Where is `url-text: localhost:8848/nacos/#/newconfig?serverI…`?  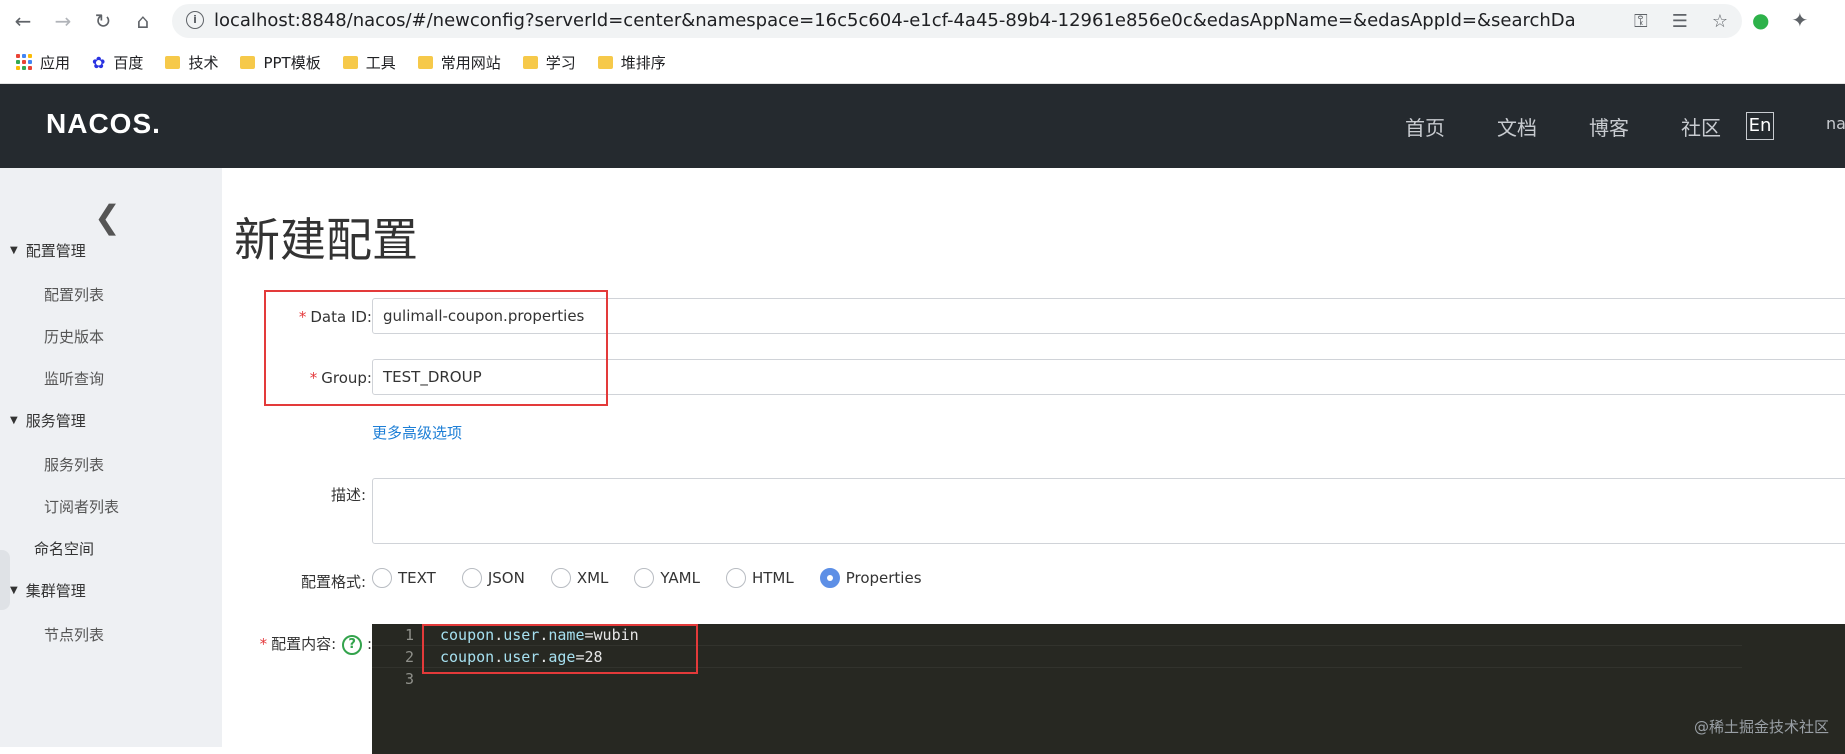
url-text: localhost:8848/nacos/#/newconfig?serverI… is located at coordinates (894, 21).